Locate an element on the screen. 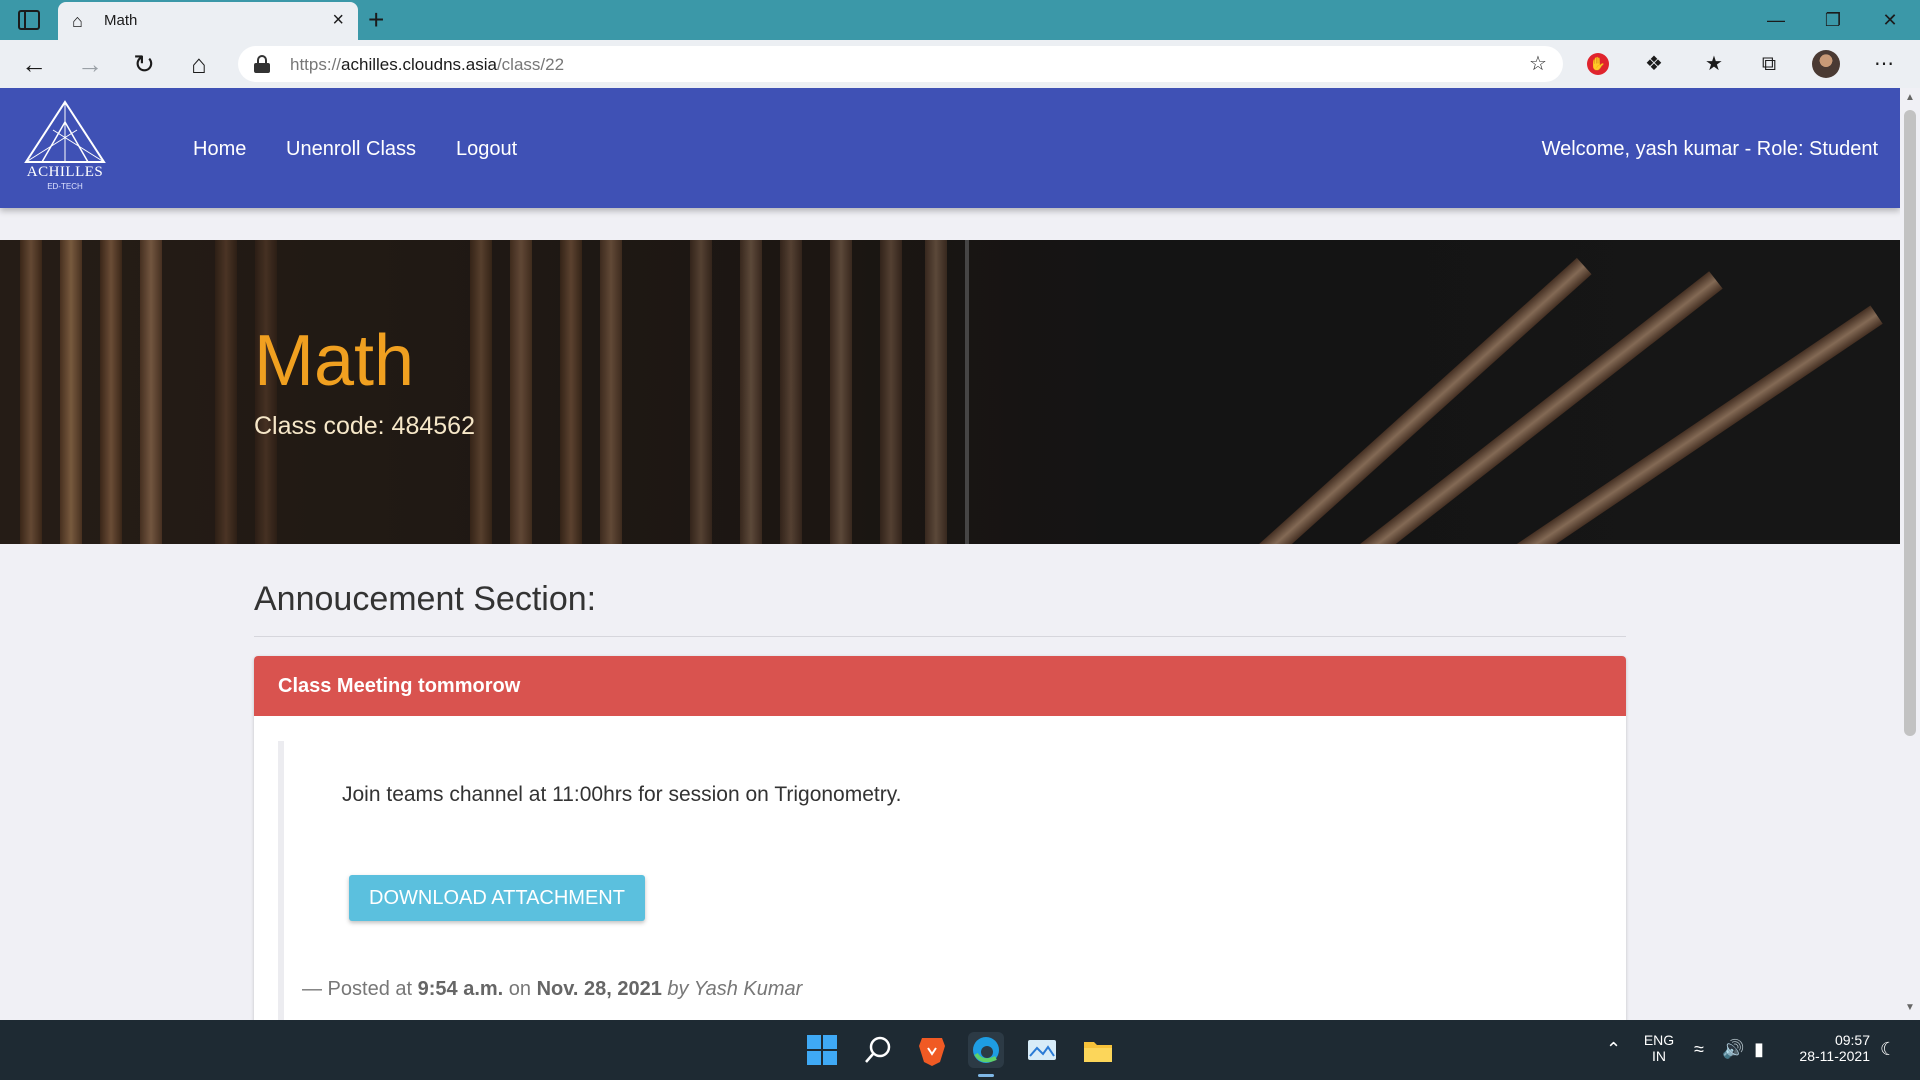  scroll-down-icon: ▼ is located at coordinates (1910, 1008).